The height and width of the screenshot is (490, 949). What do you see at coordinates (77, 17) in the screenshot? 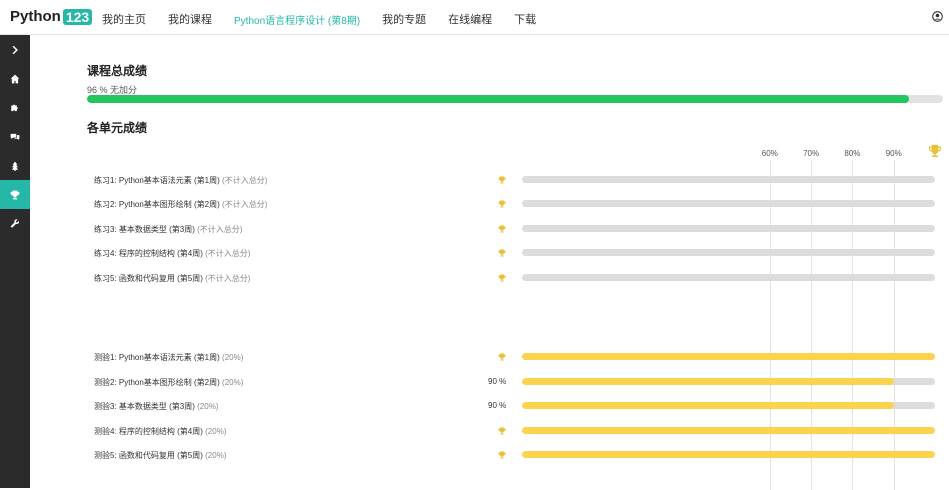
I see `logo-number: 123` at bounding box center [77, 17].